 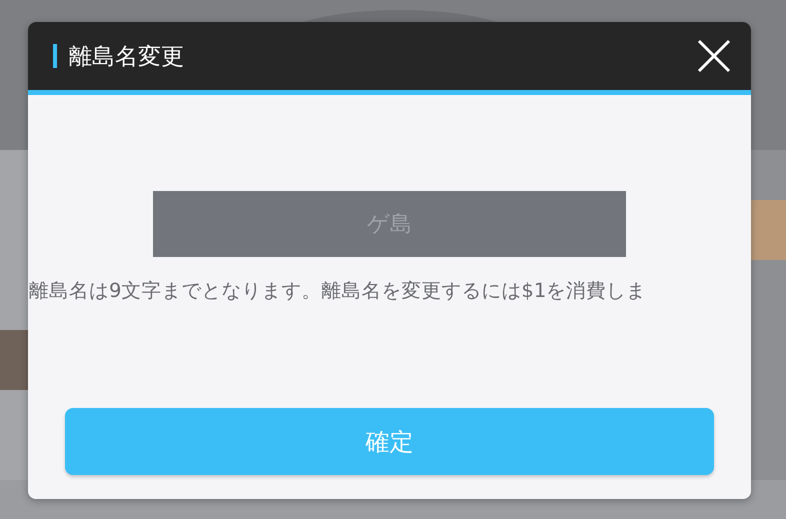 What do you see at coordinates (714, 56) in the screenshot?
I see `close-button` at bounding box center [714, 56].